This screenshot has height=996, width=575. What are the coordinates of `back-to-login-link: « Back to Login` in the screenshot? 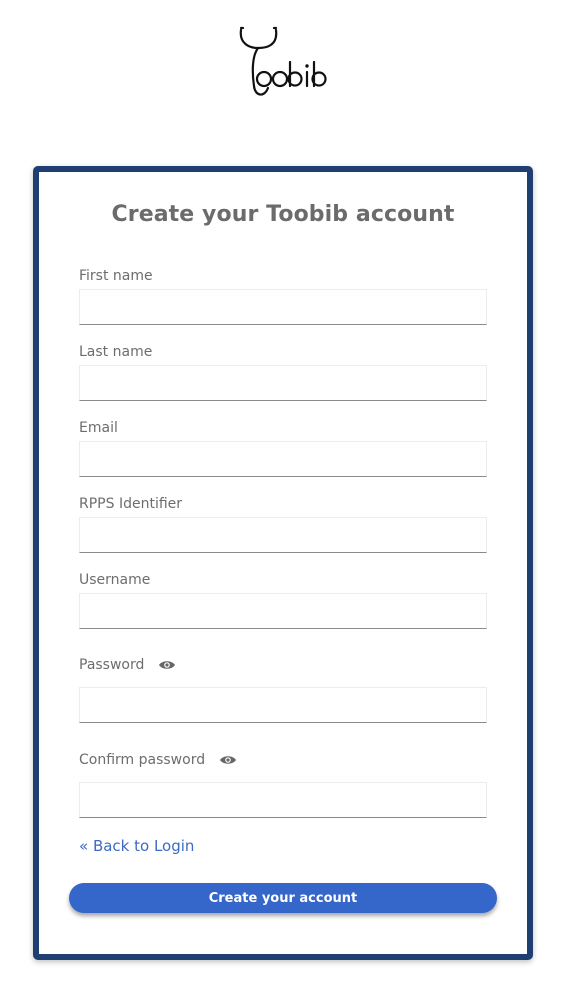 It's located at (136, 846).